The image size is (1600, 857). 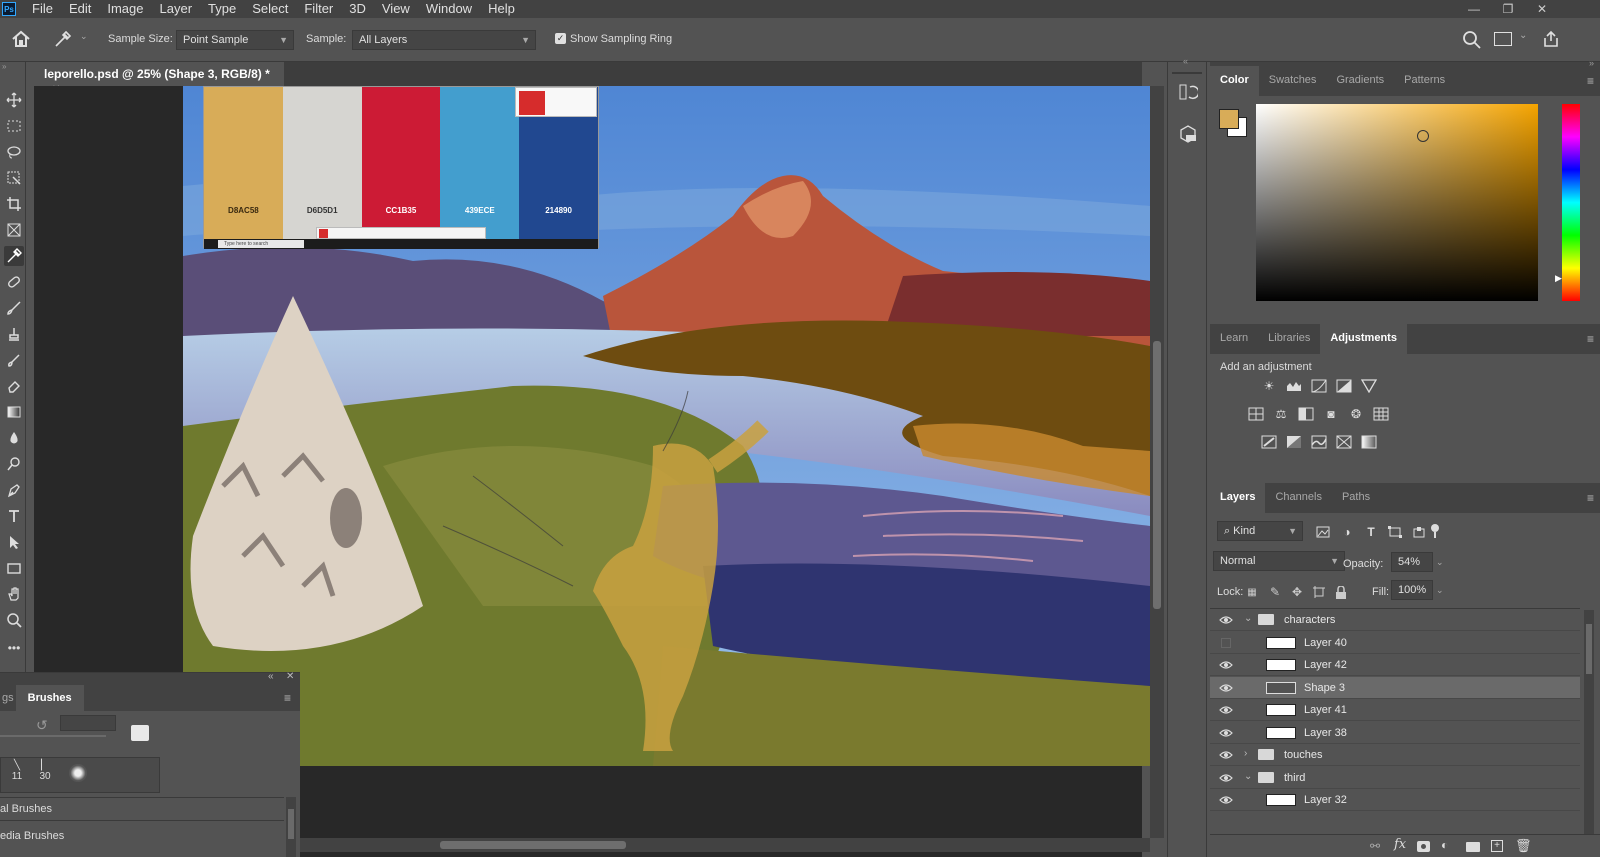 What do you see at coordinates (1341, 592) in the screenshot?
I see `lock-all-icon` at bounding box center [1341, 592].